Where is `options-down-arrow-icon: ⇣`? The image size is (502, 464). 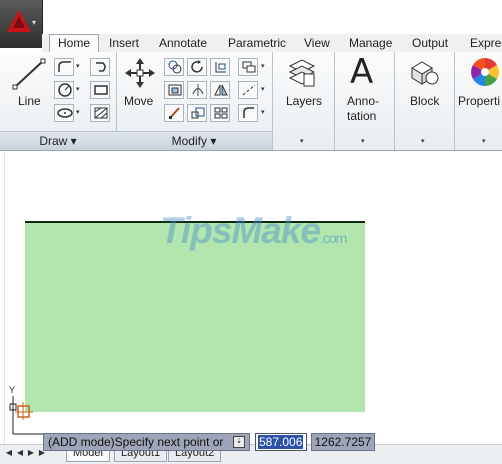 options-down-arrow-icon: ⇣ is located at coordinates (239, 442).